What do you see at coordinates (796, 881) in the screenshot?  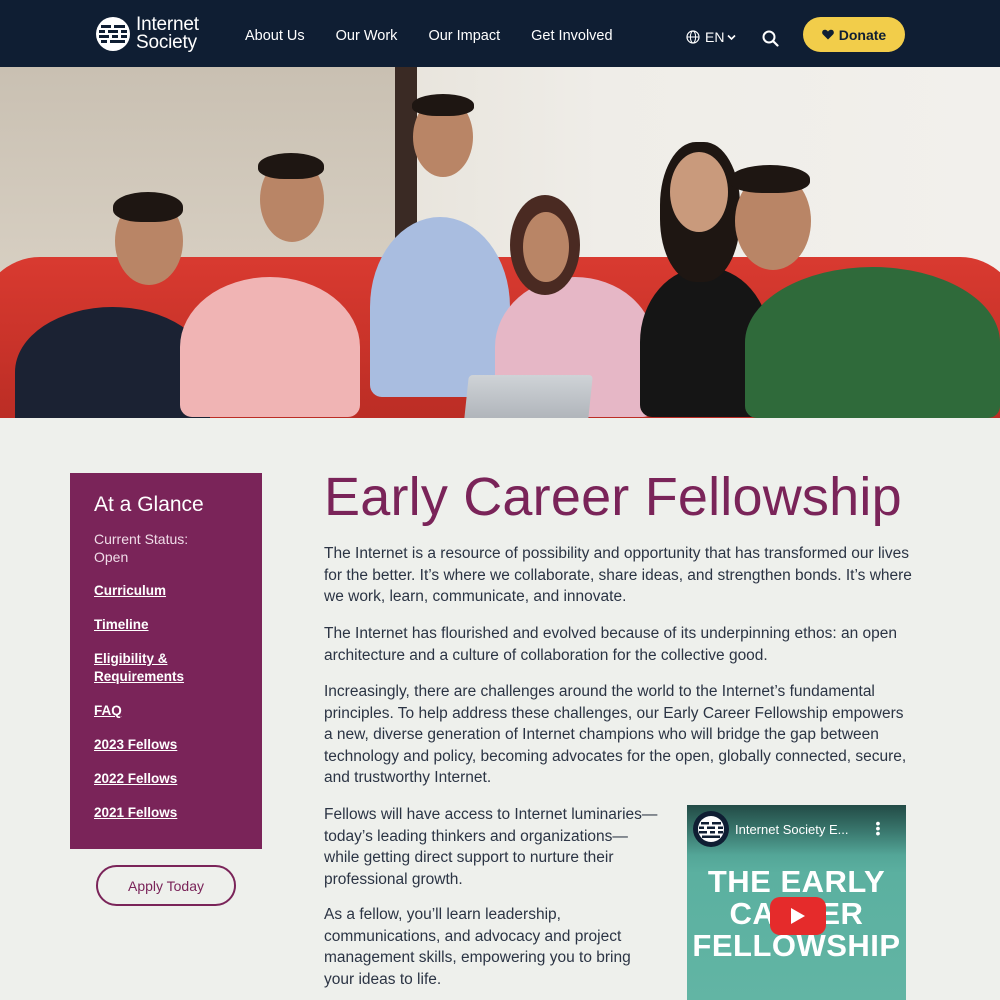 I see `thumbnail-line-1: THE EARLY` at bounding box center [796, 881].